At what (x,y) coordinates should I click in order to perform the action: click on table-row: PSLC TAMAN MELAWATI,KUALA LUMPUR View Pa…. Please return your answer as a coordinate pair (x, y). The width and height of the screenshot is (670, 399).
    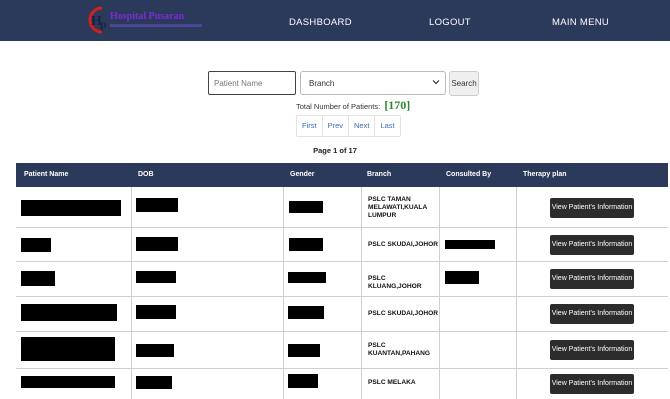
    Looking at the image, I should click on (342, 207).